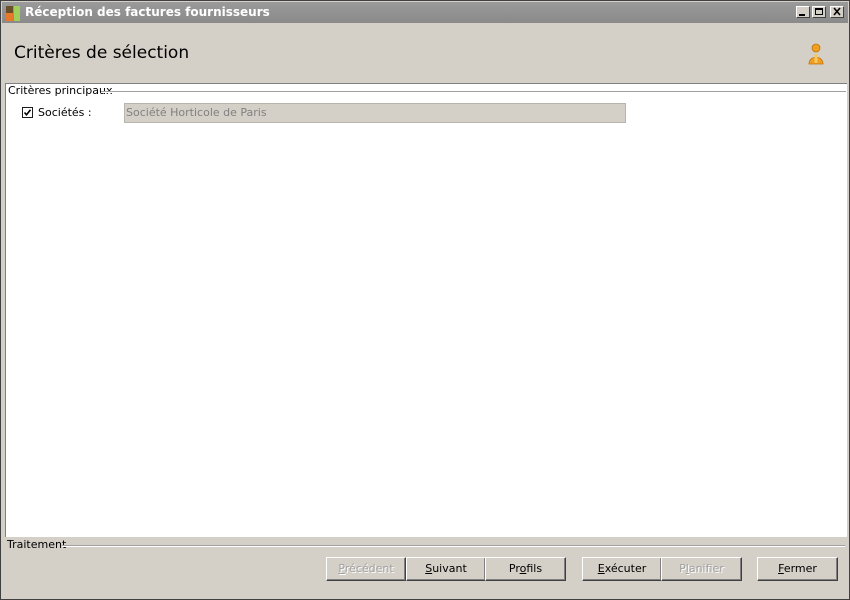 The height and width of the screenshot is (600, 850). I want to click on app-icon, so click(13, 13).